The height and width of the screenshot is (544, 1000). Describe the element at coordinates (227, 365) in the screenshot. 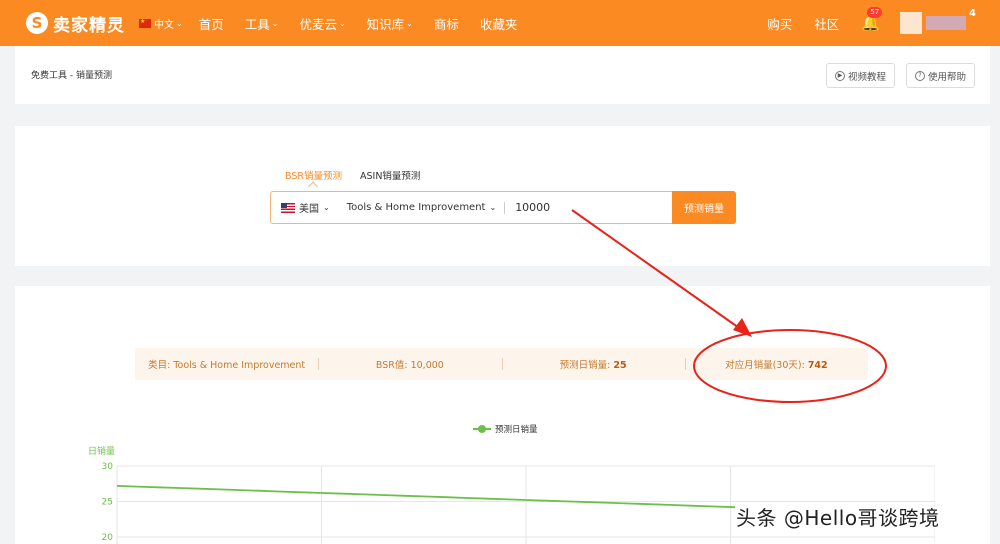

I see `summary-category: 类目: Tools & Home Improvement` at that location.